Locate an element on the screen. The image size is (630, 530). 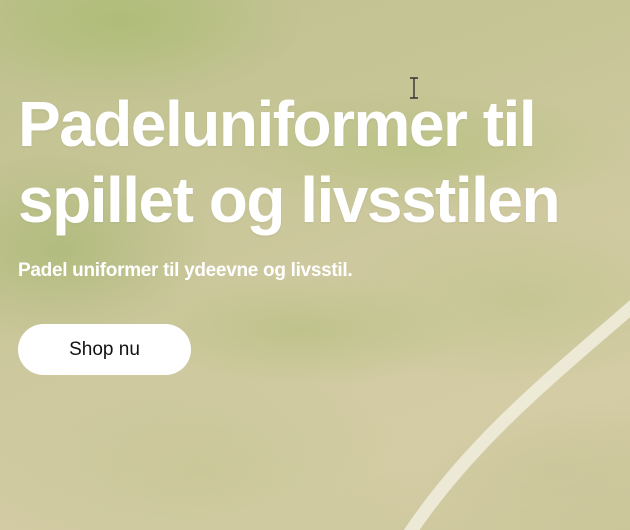
headline-line-1: Padeluniformer til is located at coordinates (277, 124).